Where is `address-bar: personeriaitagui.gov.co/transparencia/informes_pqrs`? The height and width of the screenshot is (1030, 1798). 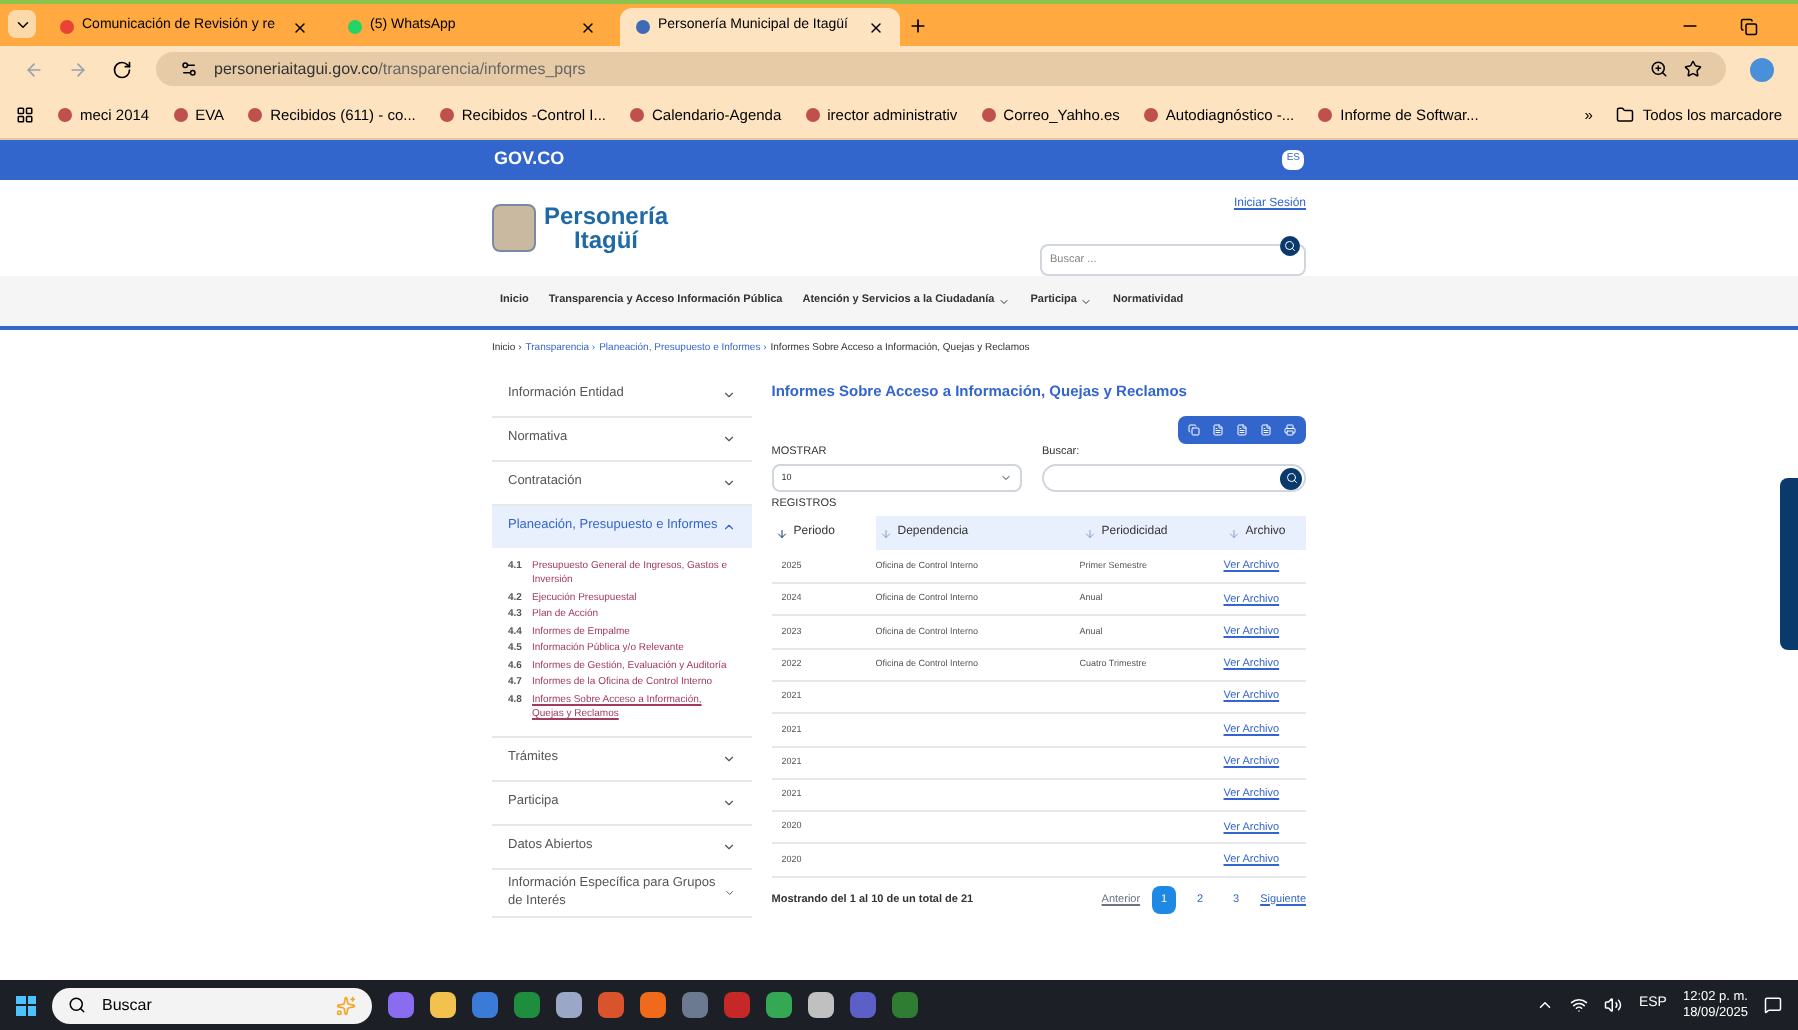
address-bar: personeriaitagui.gov.co/transparencia/informes_pqrs is located at coordinates (941, 69).